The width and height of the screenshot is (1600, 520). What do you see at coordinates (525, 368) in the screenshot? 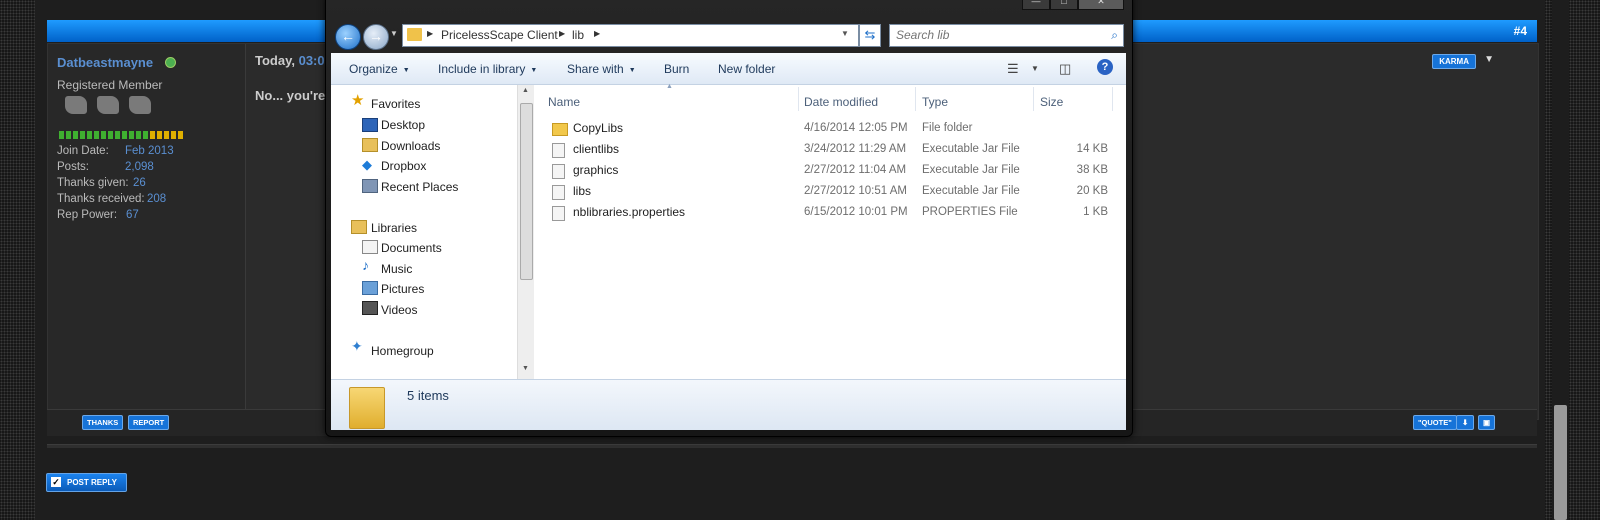
I see `scroll-down-icon: ▼` at bounding box center [525, 368].